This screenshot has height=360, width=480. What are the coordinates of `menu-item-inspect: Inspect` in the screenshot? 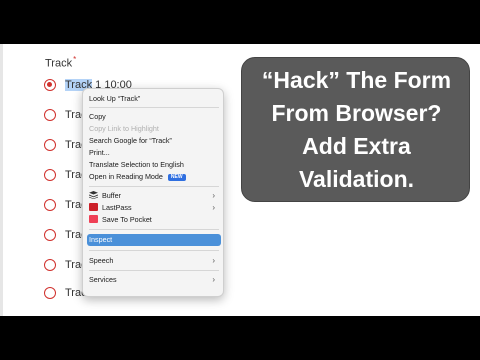 It's located at (154, 240).